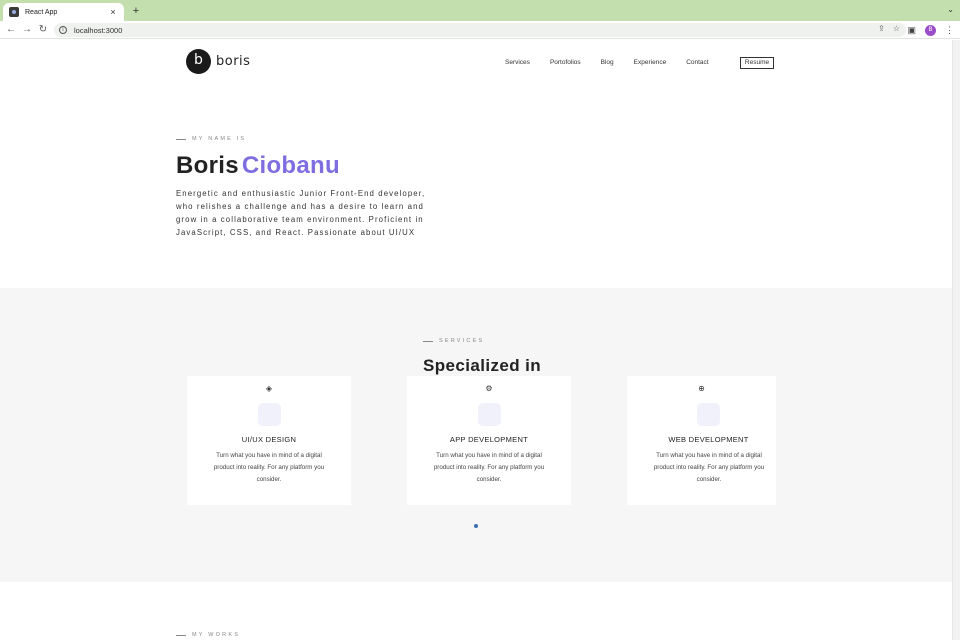 This screenshot has width=960, height=640. What do you see at coordinates (269, 388) in the screenshot?
I see `diamond-icon: ◈` at bounding box center [269, 388].